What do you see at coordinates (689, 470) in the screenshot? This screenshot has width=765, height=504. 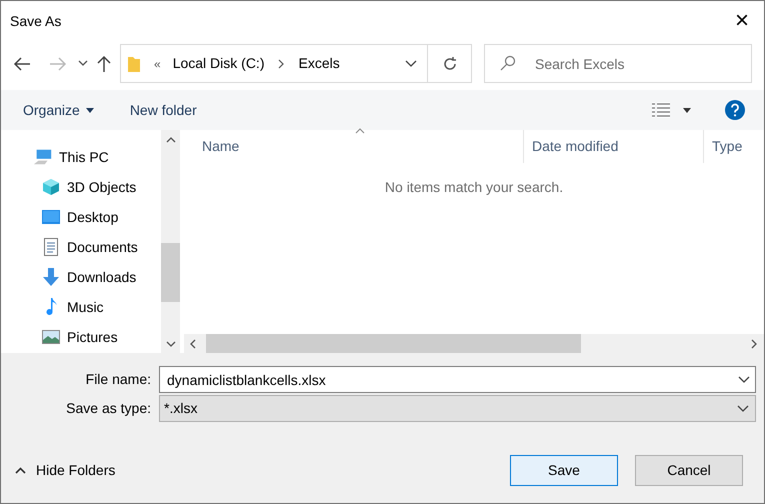 I see `dialog-button: Cancel` at bounding box center [689, 470].